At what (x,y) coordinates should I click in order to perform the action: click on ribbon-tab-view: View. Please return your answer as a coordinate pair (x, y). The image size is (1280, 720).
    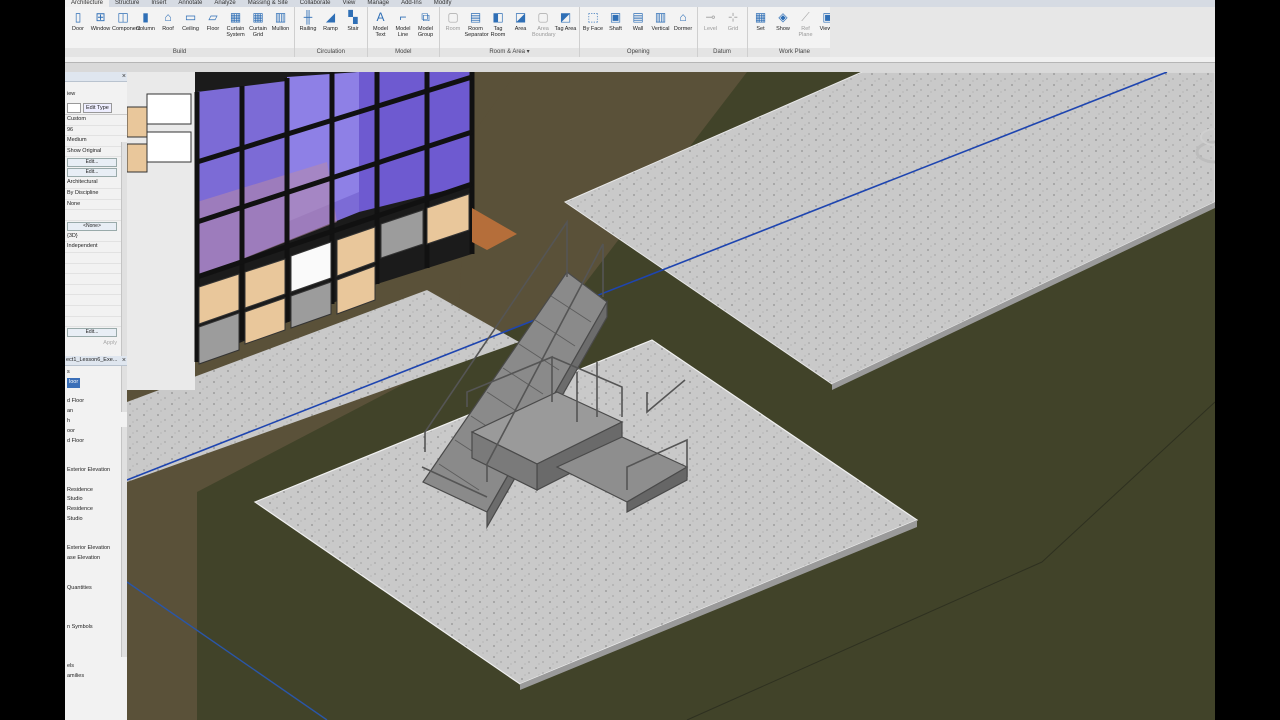
    Looking at the image, I should click on (348, 3).